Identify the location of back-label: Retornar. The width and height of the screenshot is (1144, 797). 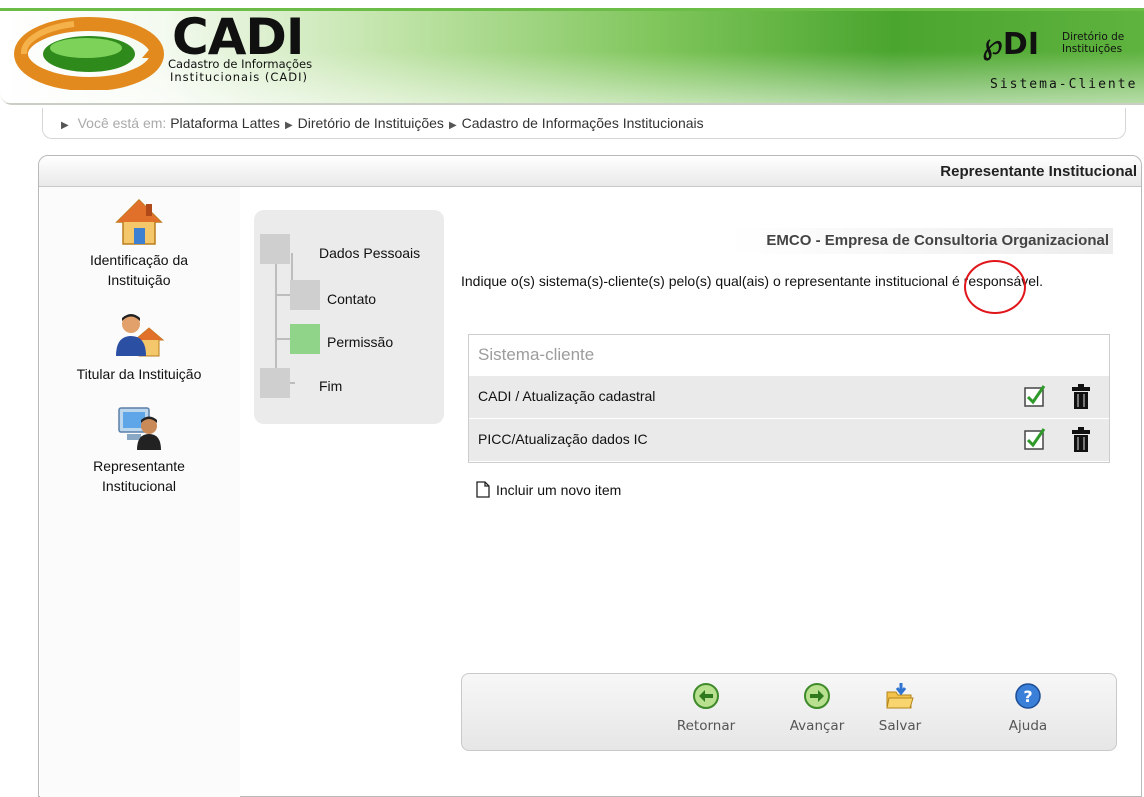
(706, 726).